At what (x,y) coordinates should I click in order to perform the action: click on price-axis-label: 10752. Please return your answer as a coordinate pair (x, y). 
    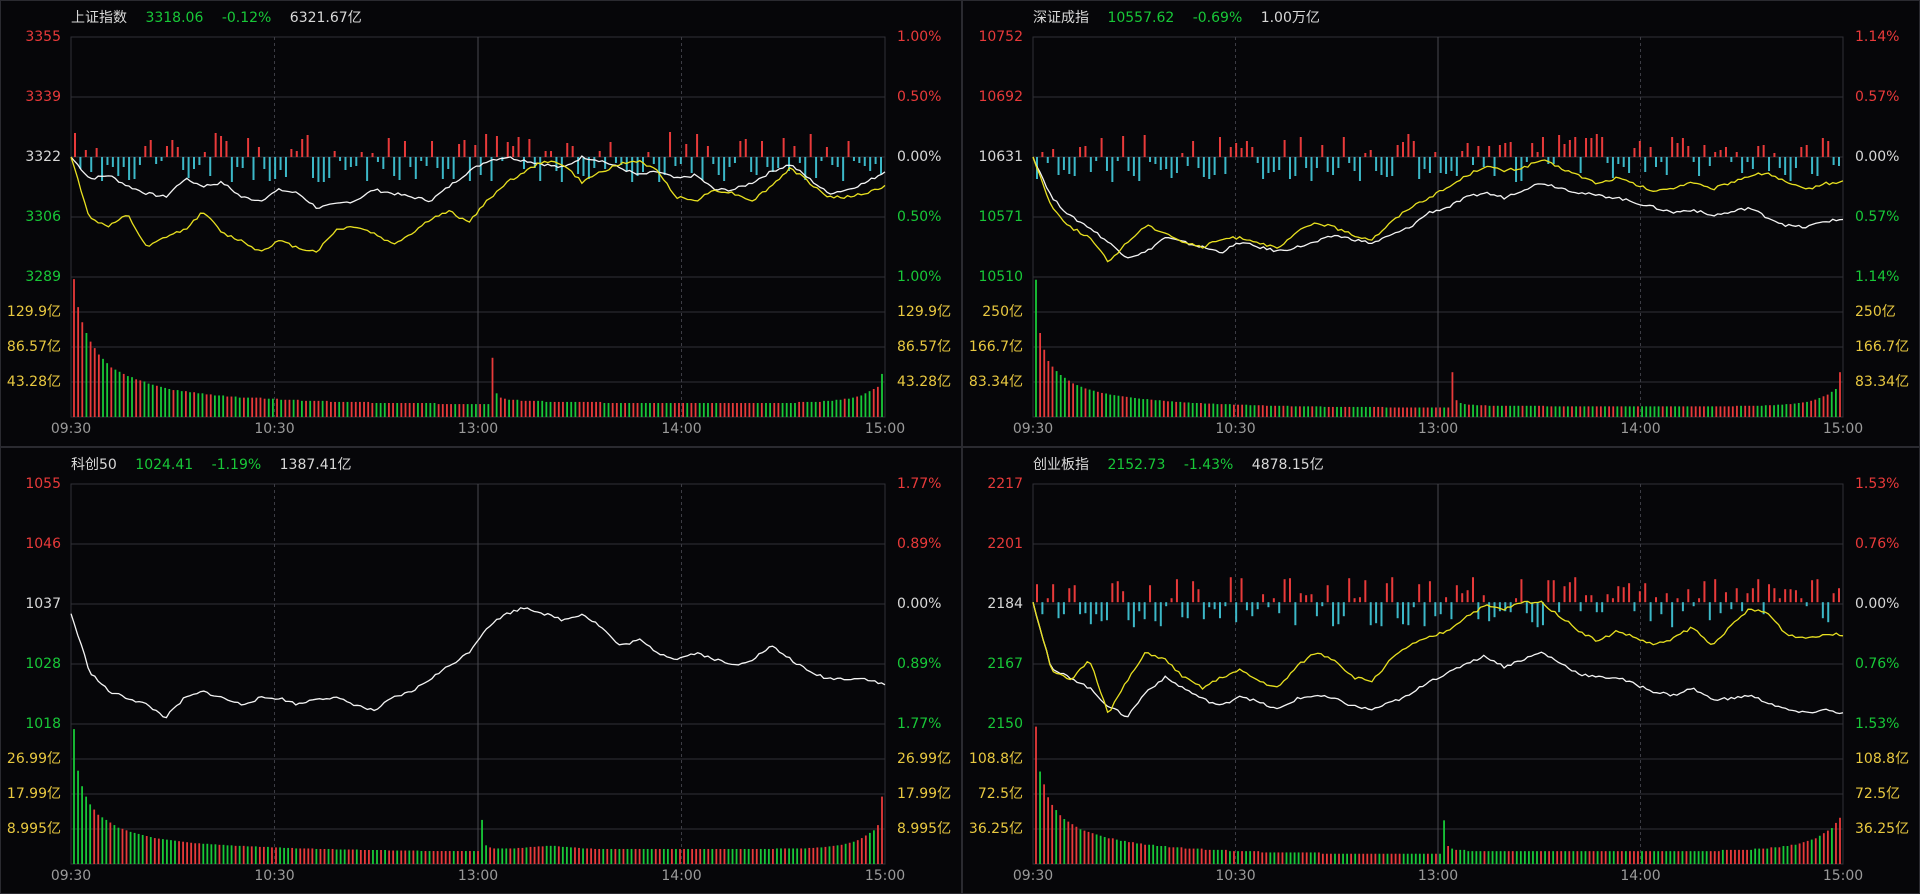
    Looking at the image, I should click on (1000, 37).